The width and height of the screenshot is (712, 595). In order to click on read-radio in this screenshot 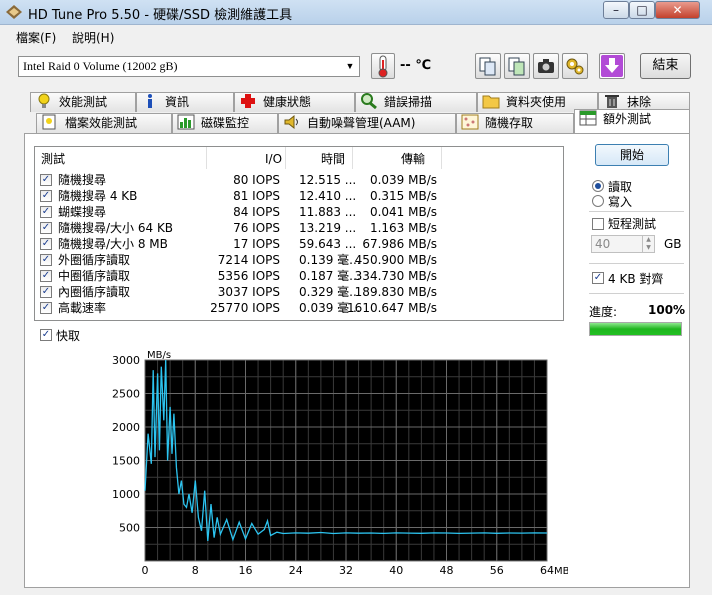, I will do `click(598, 186)`.